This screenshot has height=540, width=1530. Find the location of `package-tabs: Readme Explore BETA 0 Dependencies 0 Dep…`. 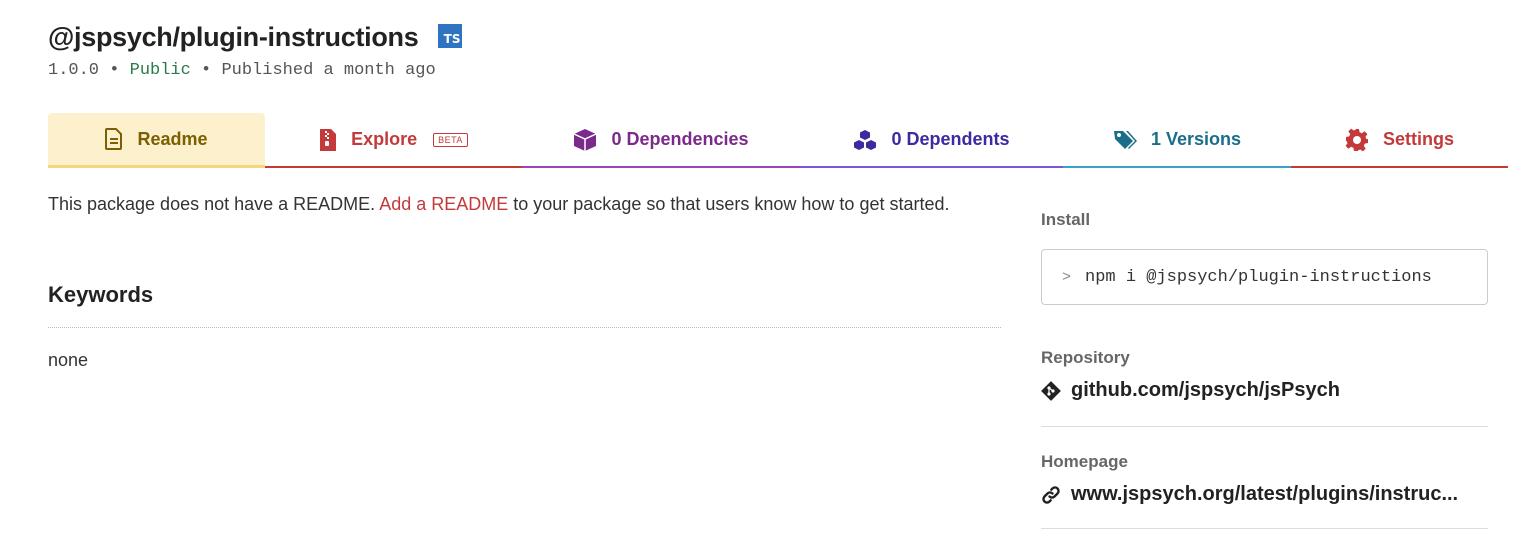

package-tabs: Readme Explore BETA 0 Dependencies 0 Dep… is located at coordinates (778, 140).